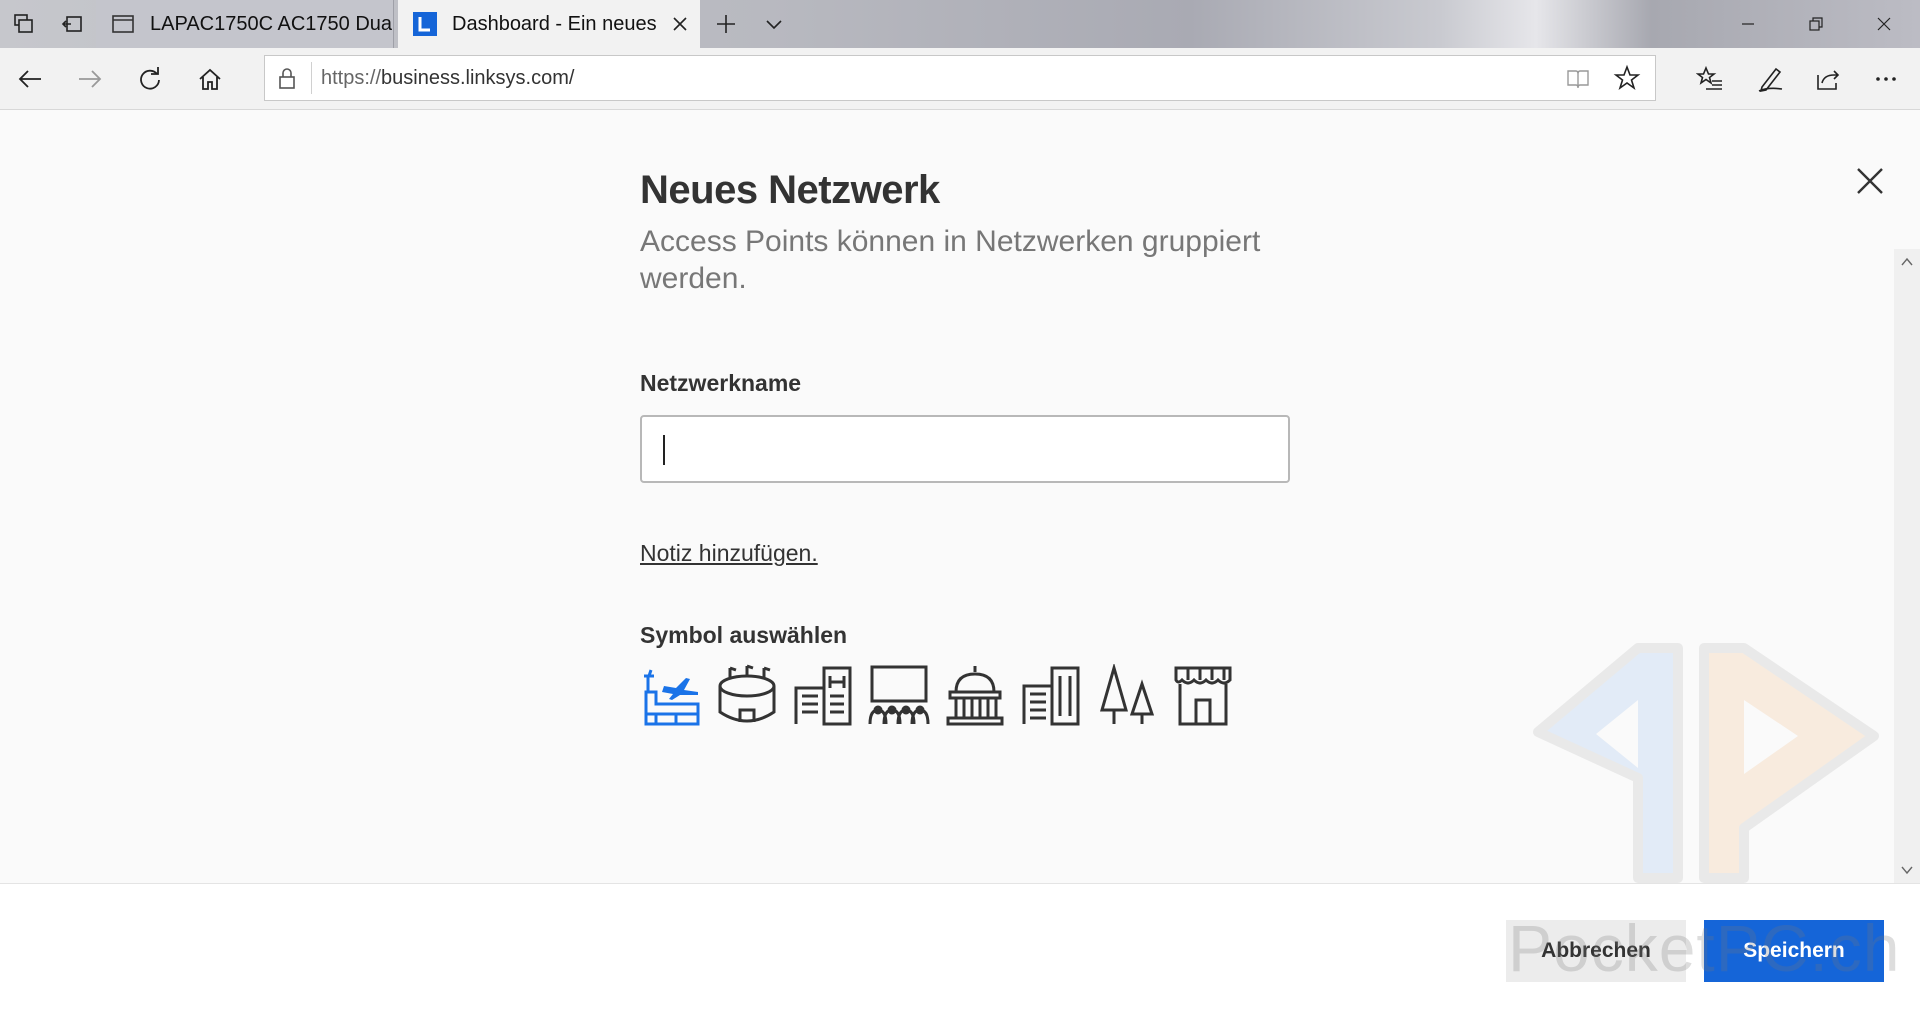  Describe the element at coordinates (1794, 951) in the screenshot. I see `save-button: Speichern` at that location.